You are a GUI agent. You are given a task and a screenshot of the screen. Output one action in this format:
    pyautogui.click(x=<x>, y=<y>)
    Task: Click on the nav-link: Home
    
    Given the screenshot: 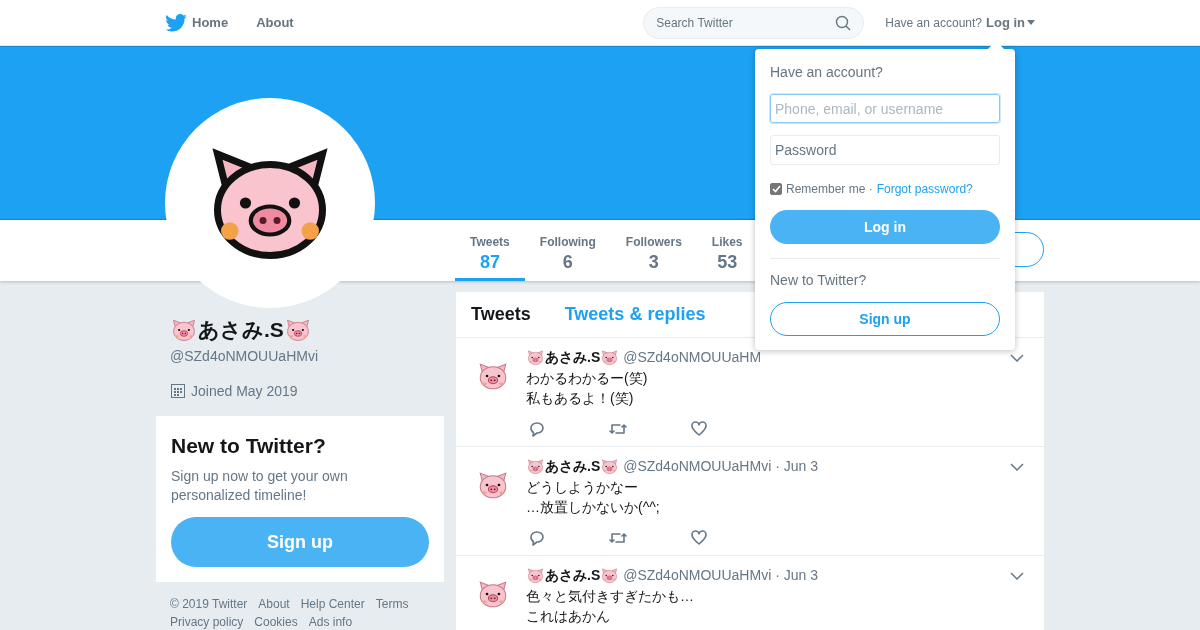 What is the action you would take?
    pyautogui.click(x=210, y=22)
    